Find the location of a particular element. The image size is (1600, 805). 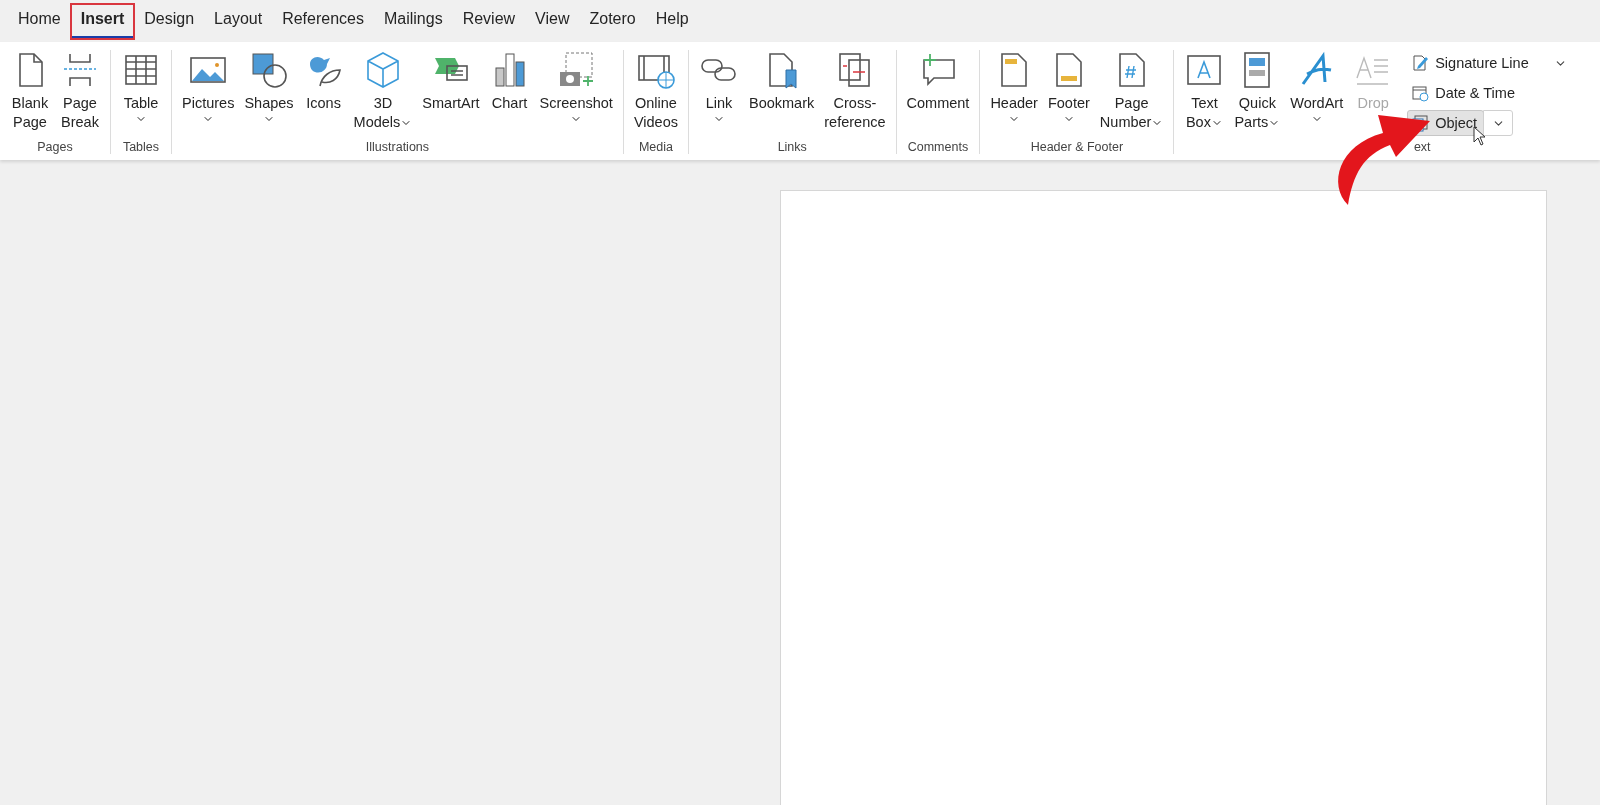

group-label: Illustrations is located at coordinates (397, 146).